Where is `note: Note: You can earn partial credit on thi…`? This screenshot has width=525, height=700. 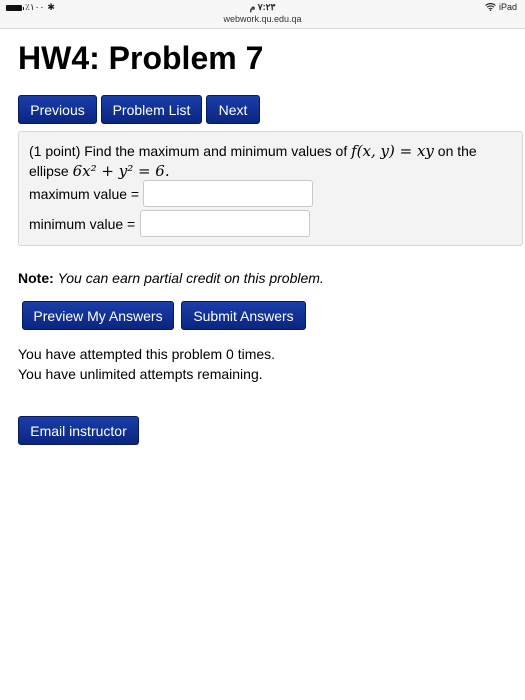
note: Note: You can earn partial credit on thi… is located at coordinates (171, 278).